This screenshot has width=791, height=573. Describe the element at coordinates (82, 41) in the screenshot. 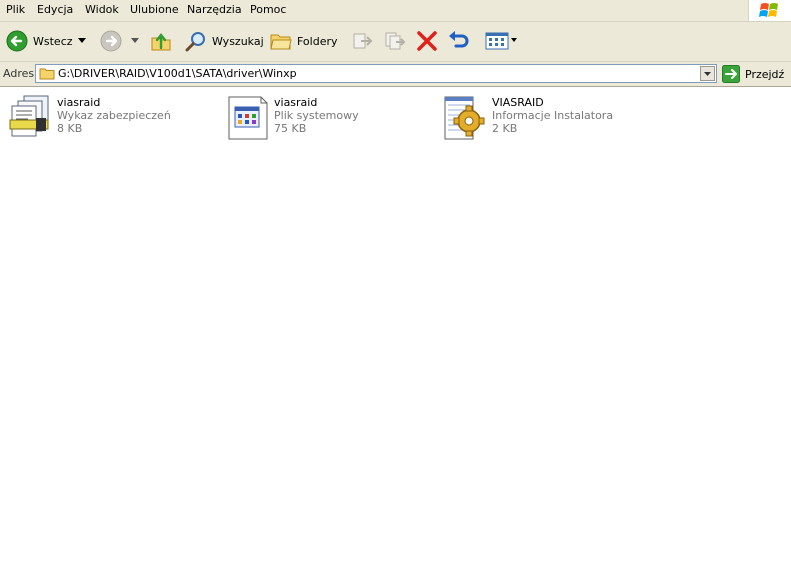

I see `back-dropdown-icon` at that location.